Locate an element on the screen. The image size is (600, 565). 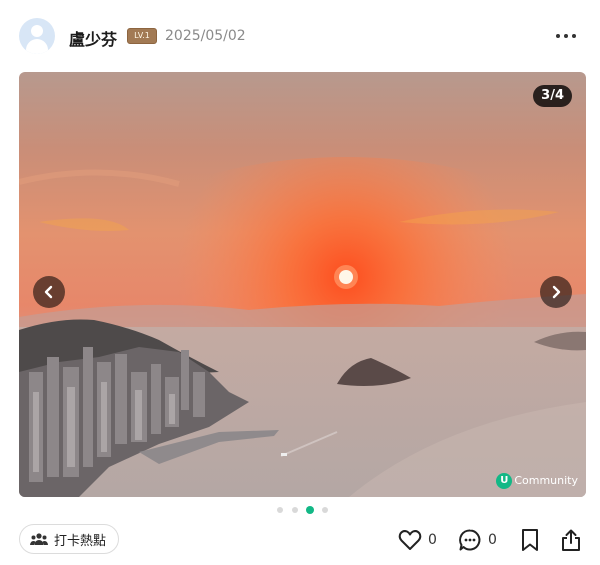
comment-button: 0 is located at coordinates (477, 540).